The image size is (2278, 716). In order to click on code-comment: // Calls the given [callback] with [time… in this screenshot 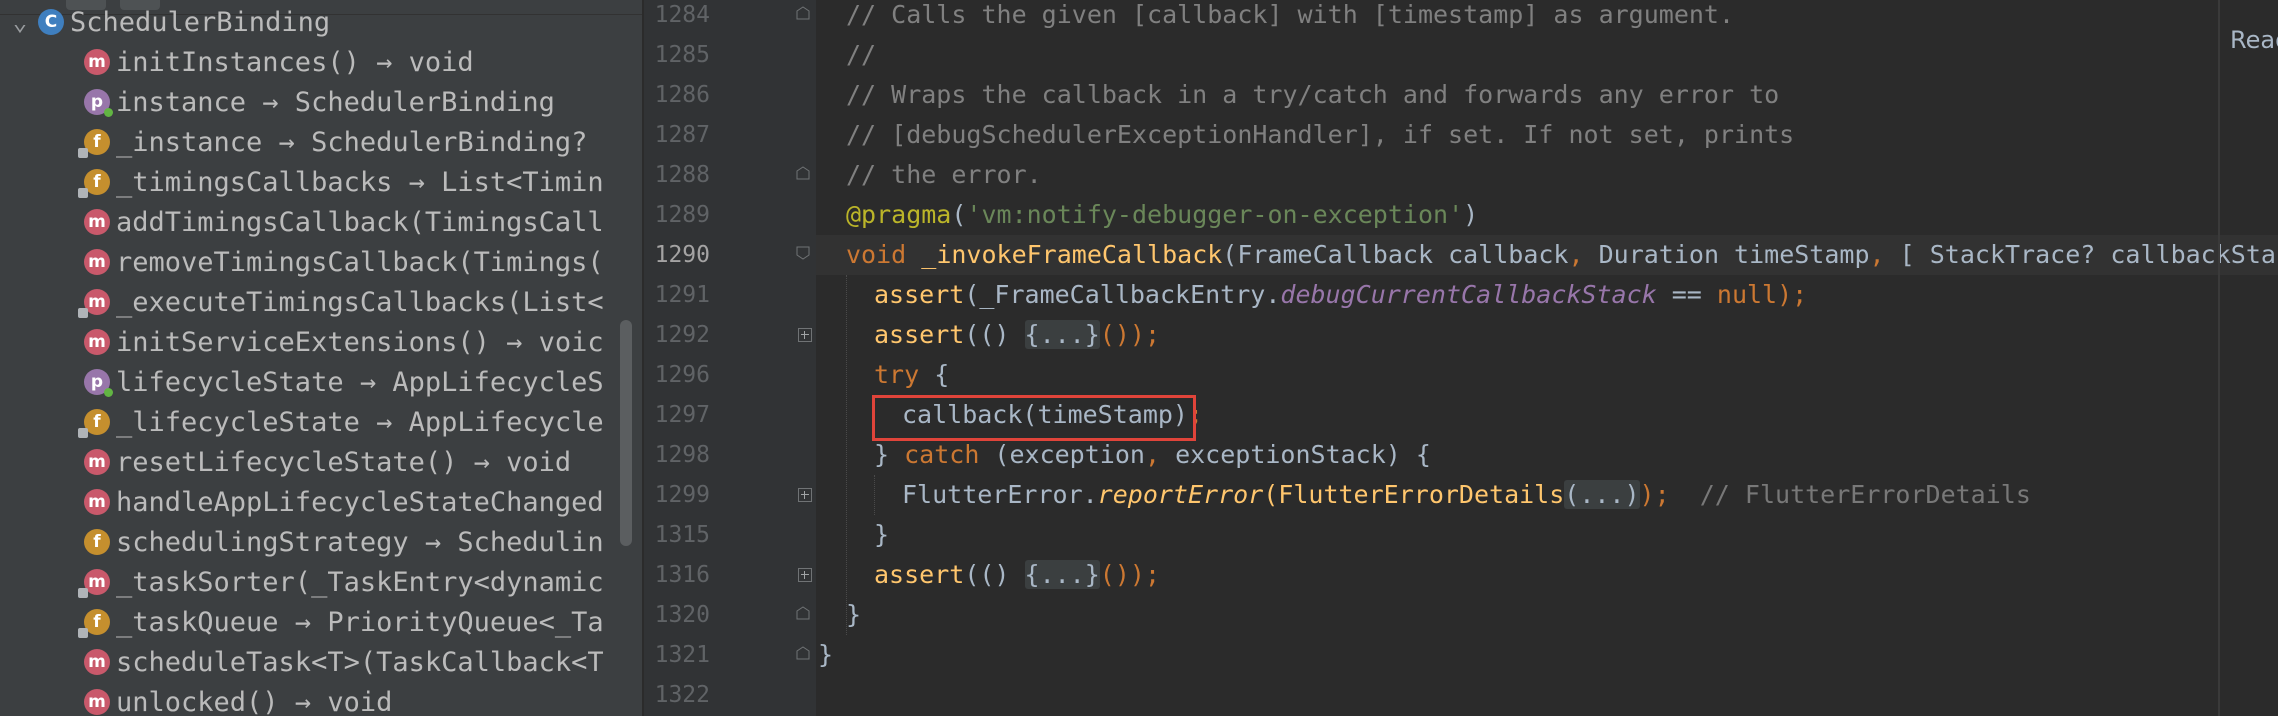, I will do `click(1290, 14)`.